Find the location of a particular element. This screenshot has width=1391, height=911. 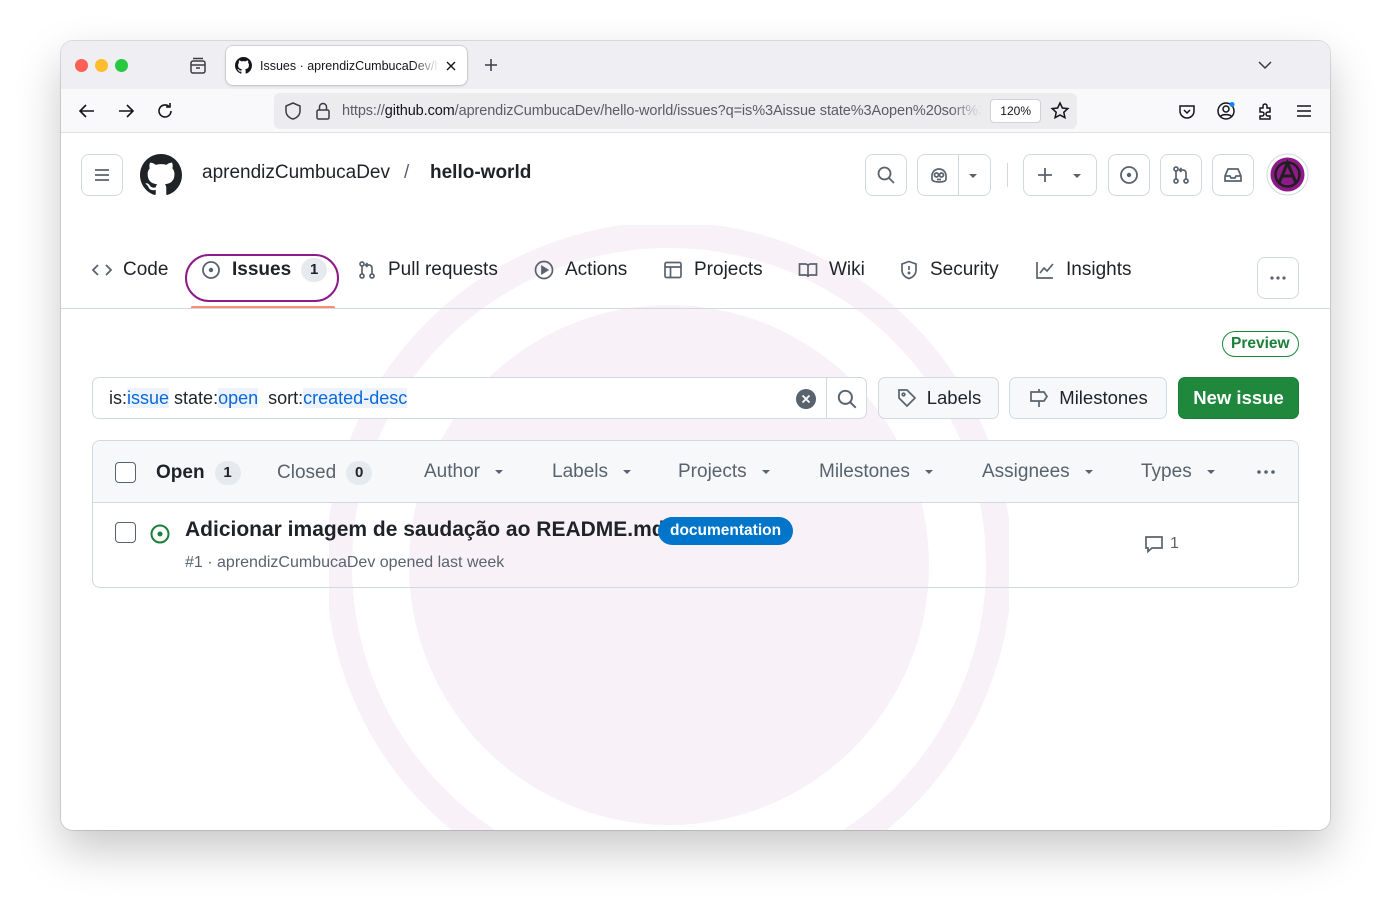

browser-tab-active: Issues · aprendizCumbucaDev/hello-world is located at coordinates (346, 65).